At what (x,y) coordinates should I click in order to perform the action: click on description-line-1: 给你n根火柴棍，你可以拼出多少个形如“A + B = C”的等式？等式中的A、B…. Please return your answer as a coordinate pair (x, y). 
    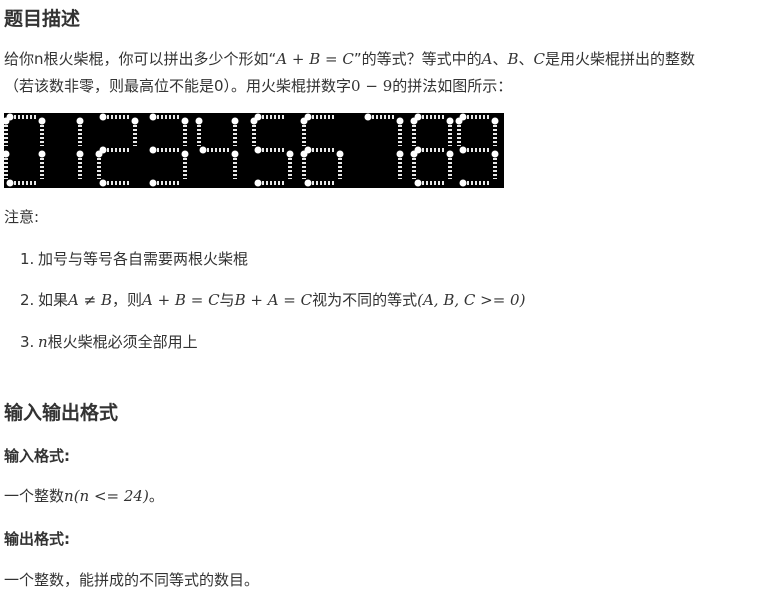
    Looking at the image, I should click on (350, 59).